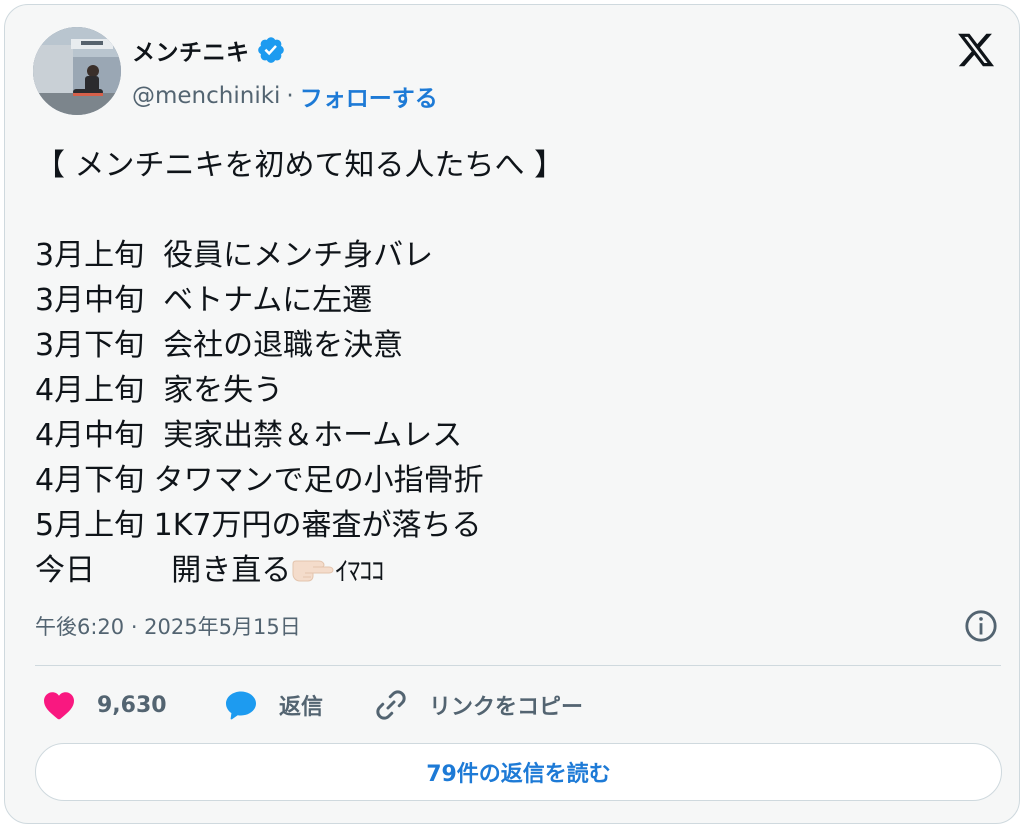  I want to click on verified-badge-icon, so click(270, 50).